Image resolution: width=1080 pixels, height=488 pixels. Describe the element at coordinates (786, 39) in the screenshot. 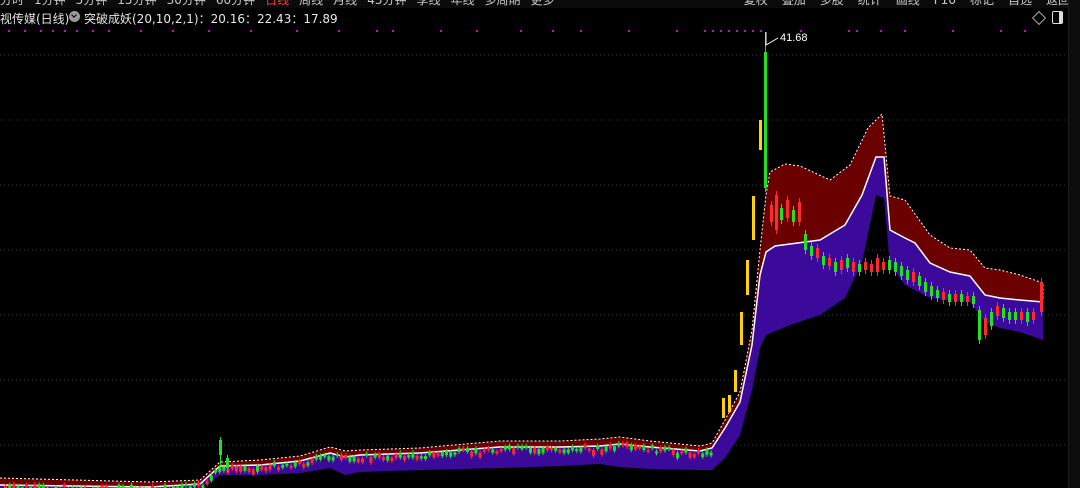

I see `annotations: 41.68` at that location.